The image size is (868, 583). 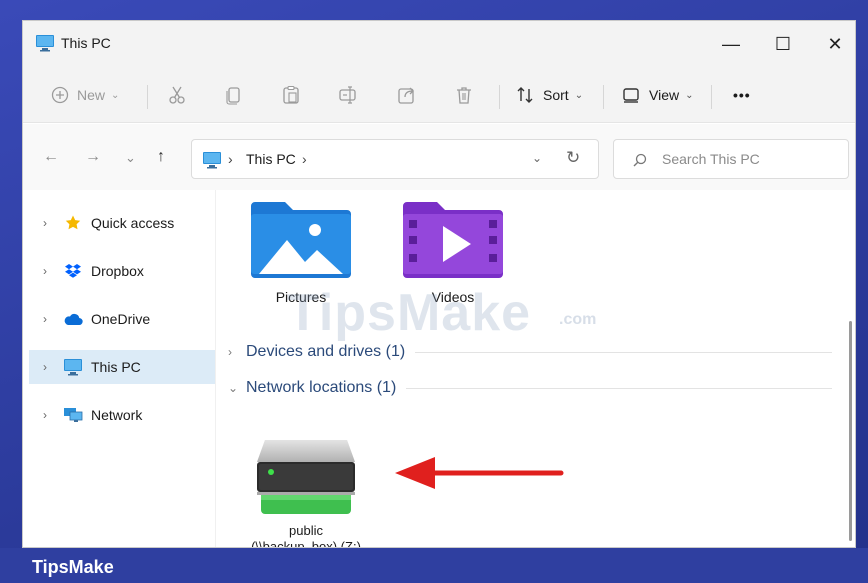 I want to click on forward-button: →, so click(x=93, y=157).